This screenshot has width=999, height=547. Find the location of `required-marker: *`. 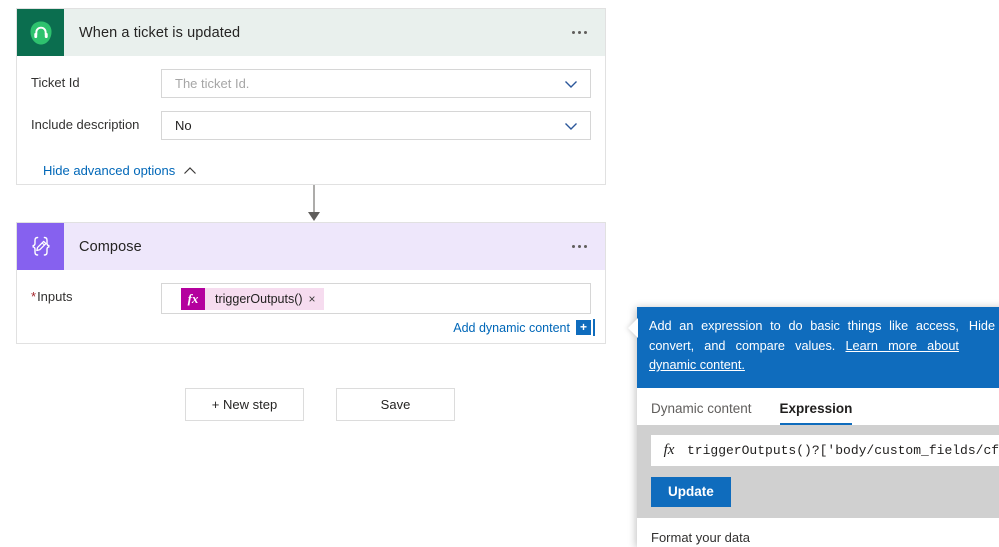

required-marker: * is located at coordinates (34, 296).